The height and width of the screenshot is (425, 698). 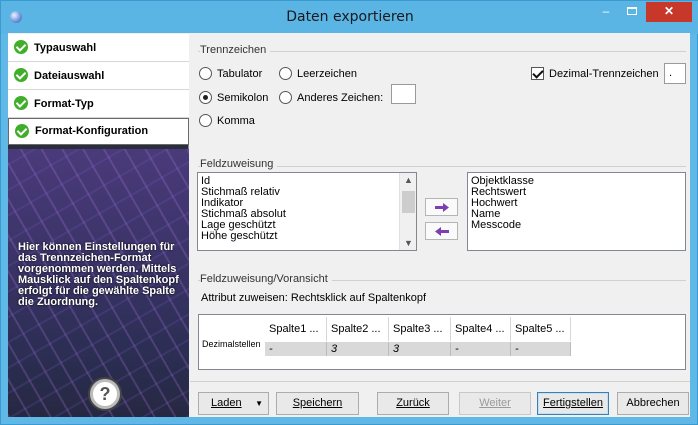 I want to click on step-format-konfiguration: Format-Konfiguration, so click(x=98, y=131).